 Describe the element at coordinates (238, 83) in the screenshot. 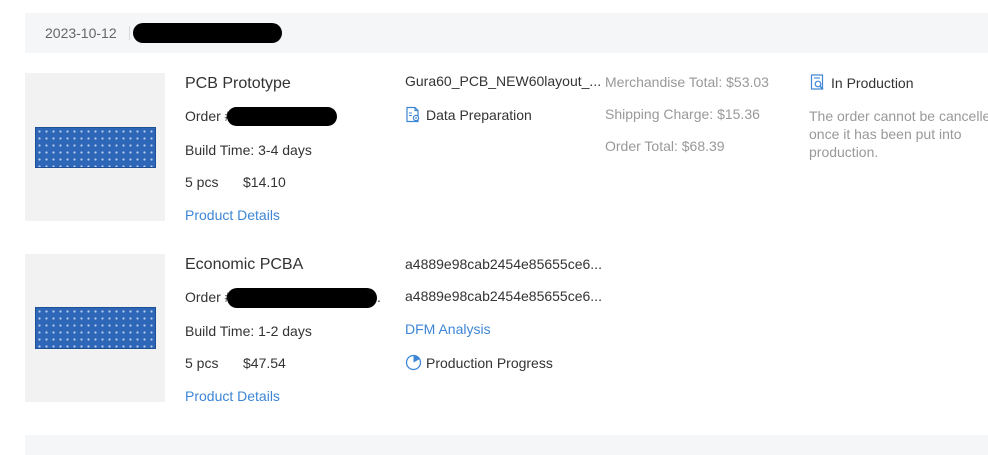

I see `product-title: PCB Prototype` at that location.